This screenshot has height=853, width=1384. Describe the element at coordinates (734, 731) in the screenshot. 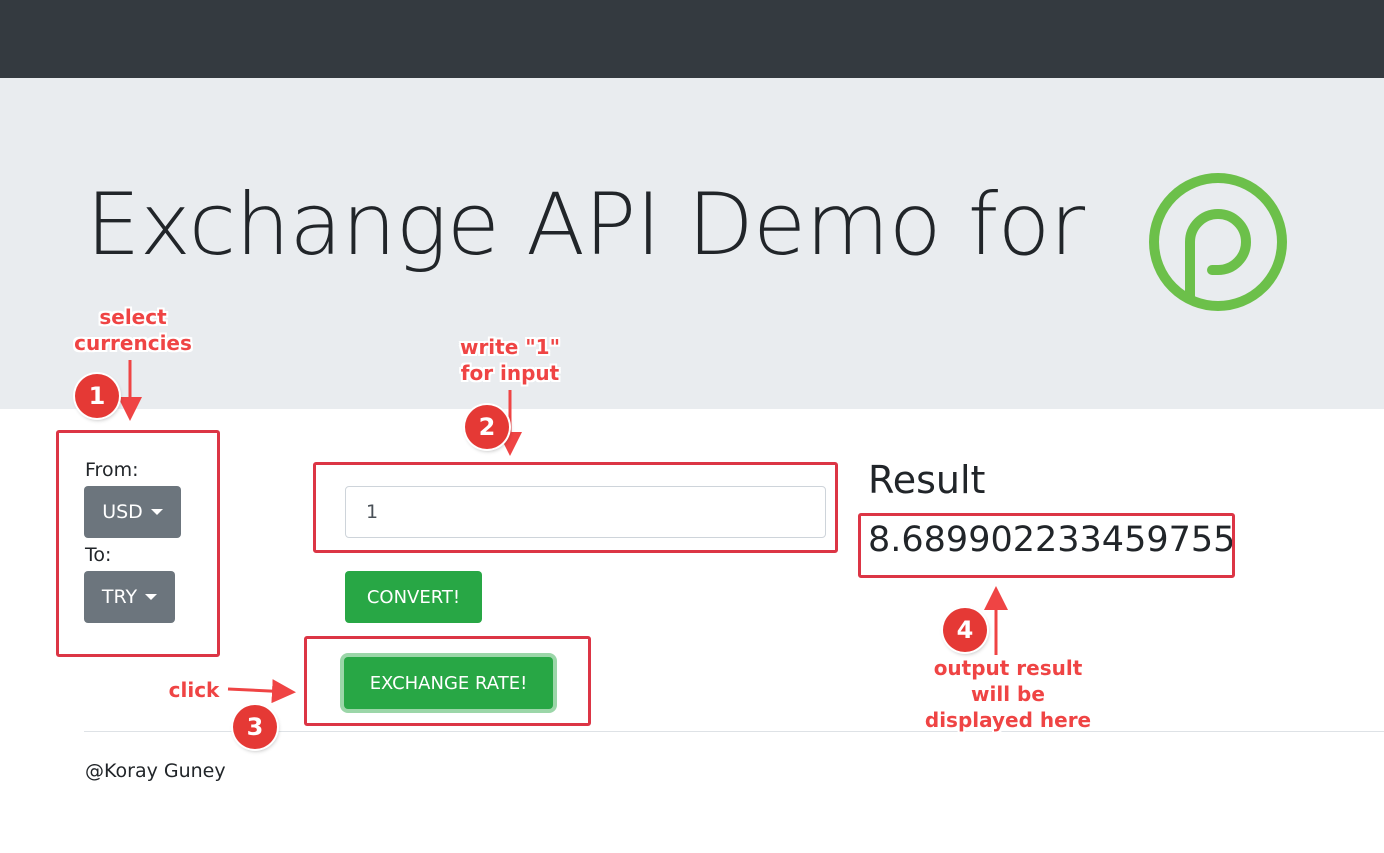

I see `footer-divider` at that location.